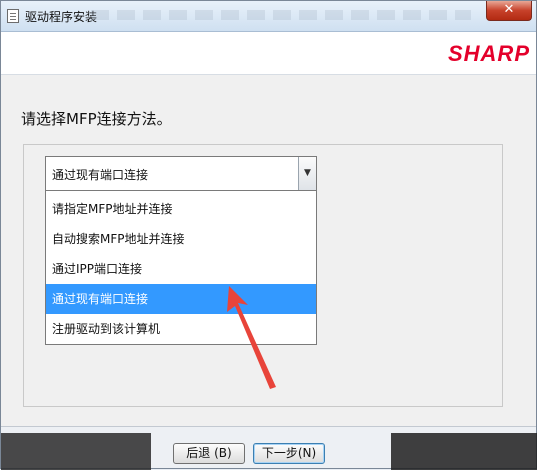  I want to click on footer-shade-right, so click(464, 451).